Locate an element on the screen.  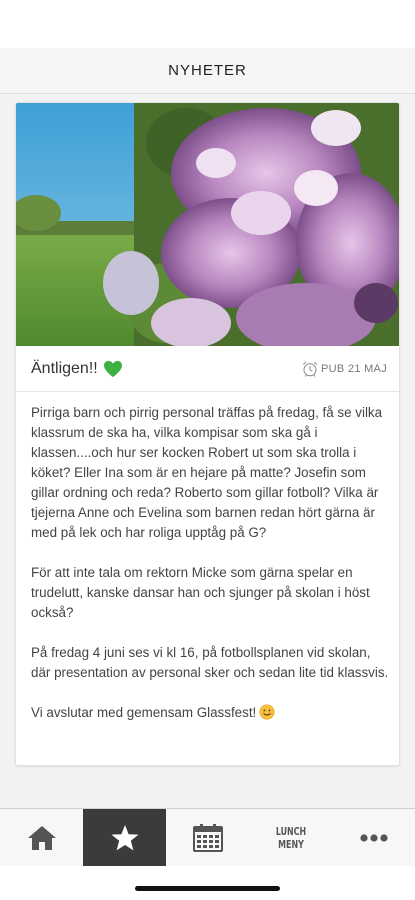
lunch-menu-label-line2: MENY is located at coordinates (290, 844).